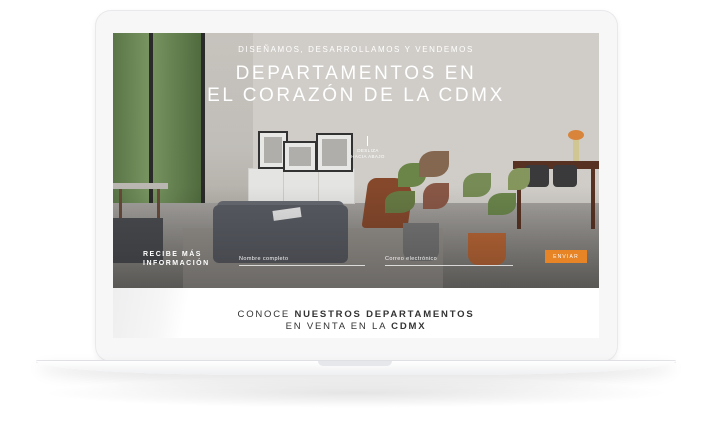  I want to click on scroll-hint: DESLIZA HACIA ABAJO, so click(368, 154).